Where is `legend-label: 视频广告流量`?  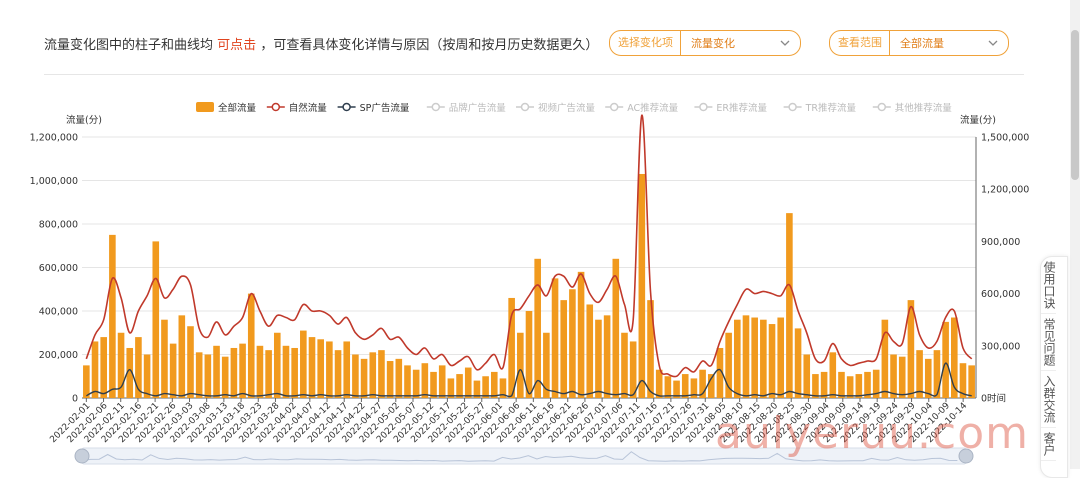
legend-label: 视频广告流量 is located at coordinates (567, 108).